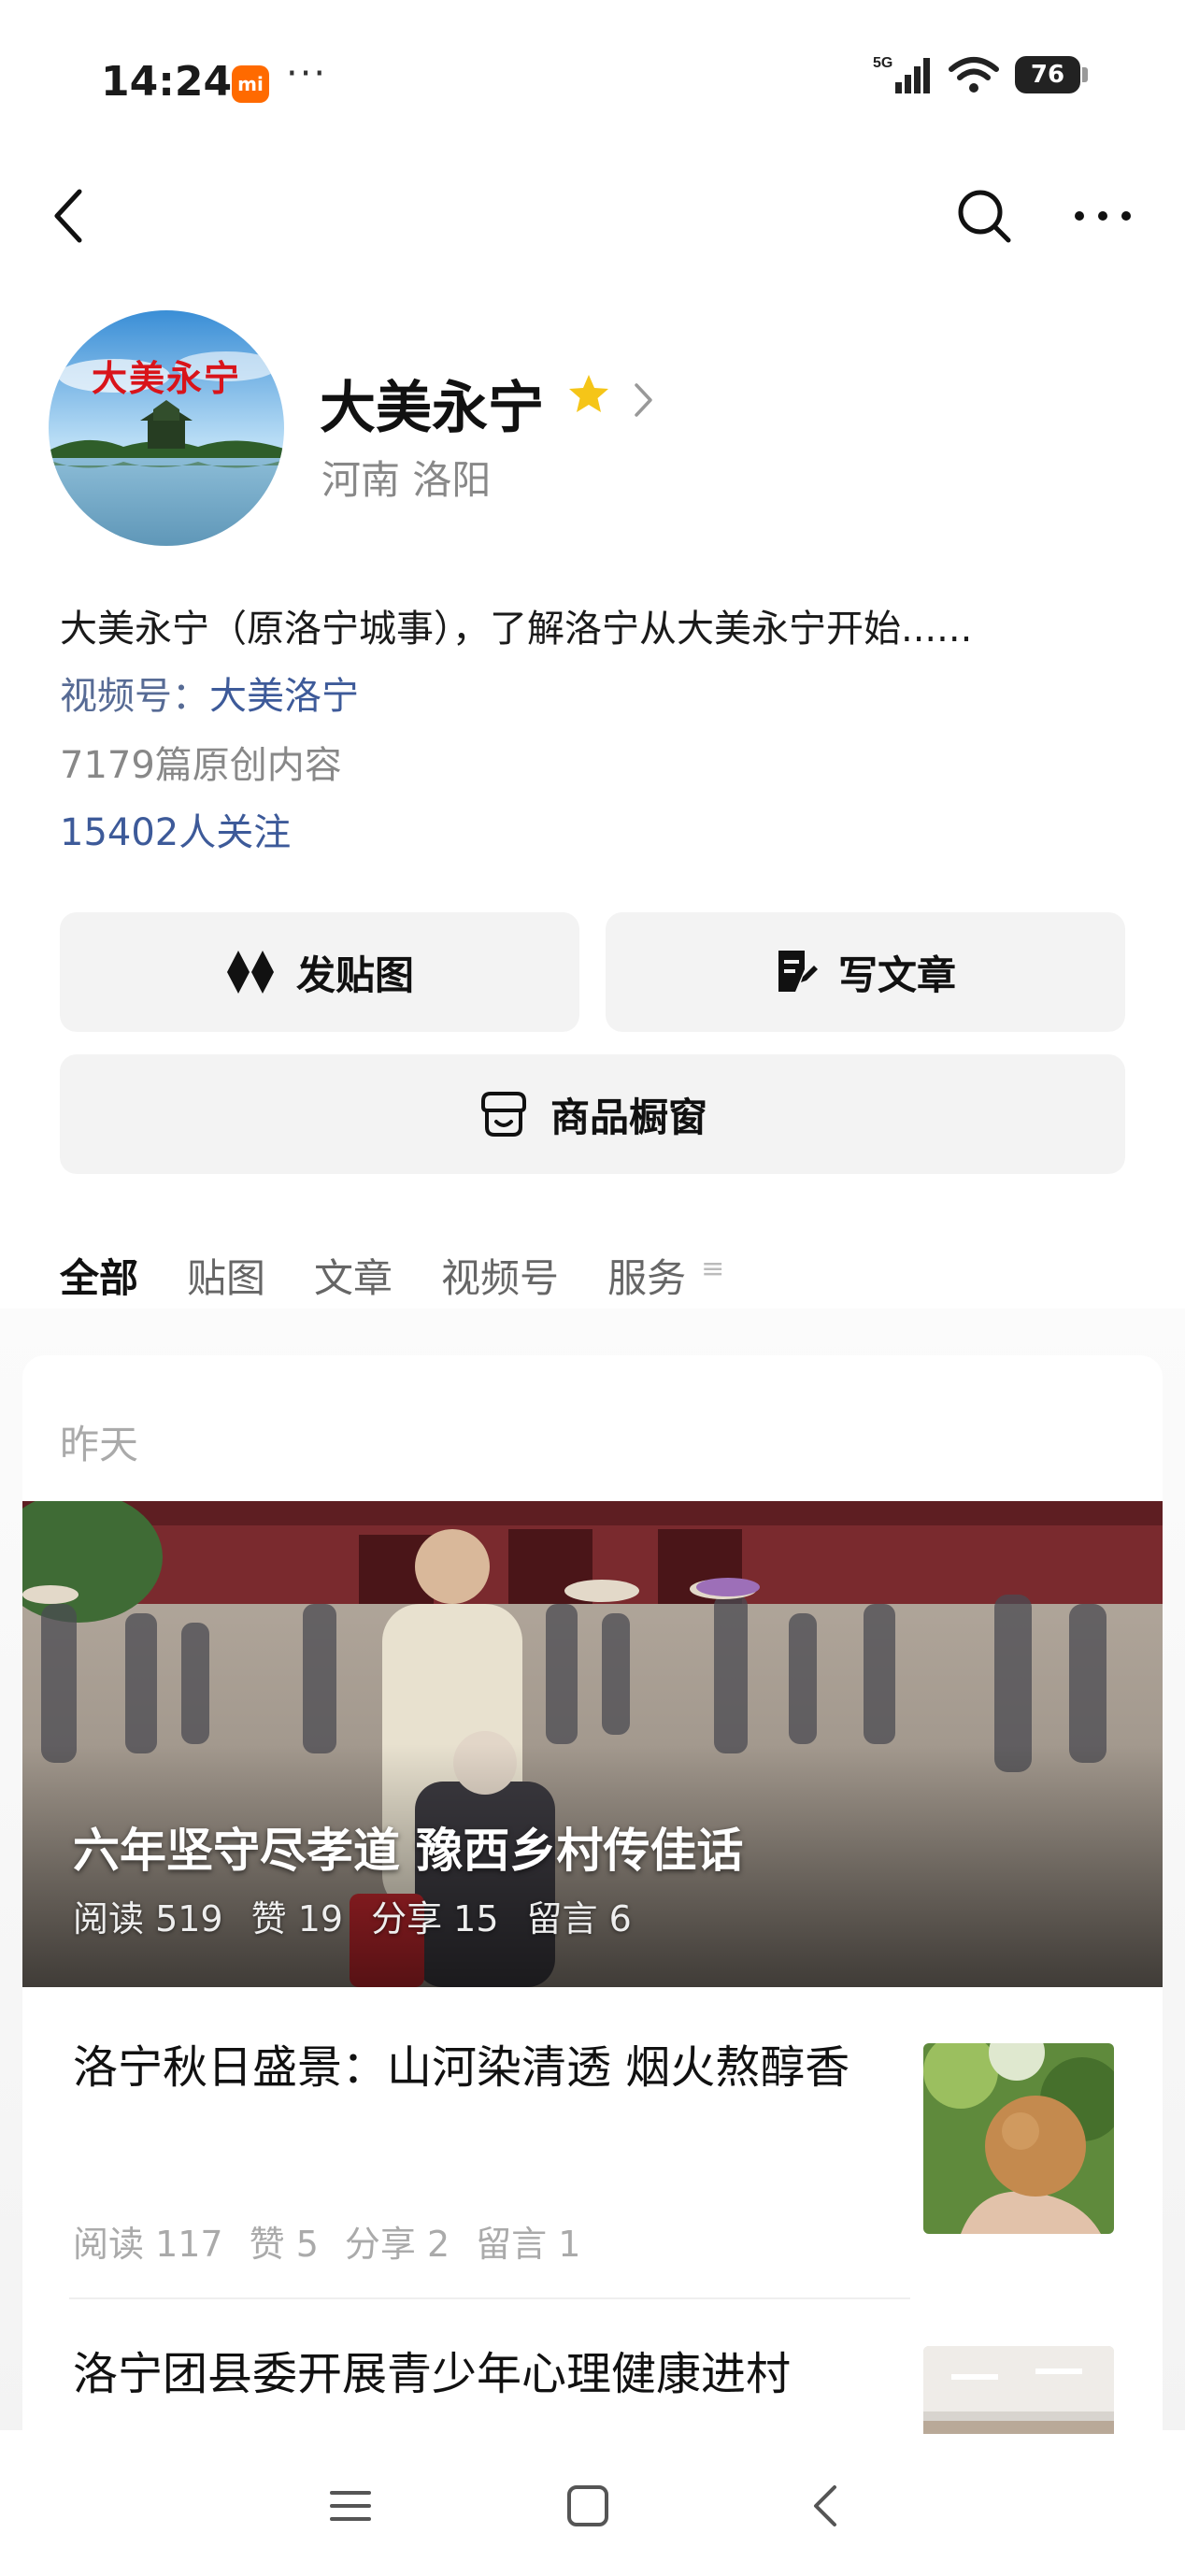 Image resolution: width=1185 pixels, height=2576 pixels. Describe the element at coordinates (896, 975) in the screenshot. I see `write-article-label: 写文章` at that location.